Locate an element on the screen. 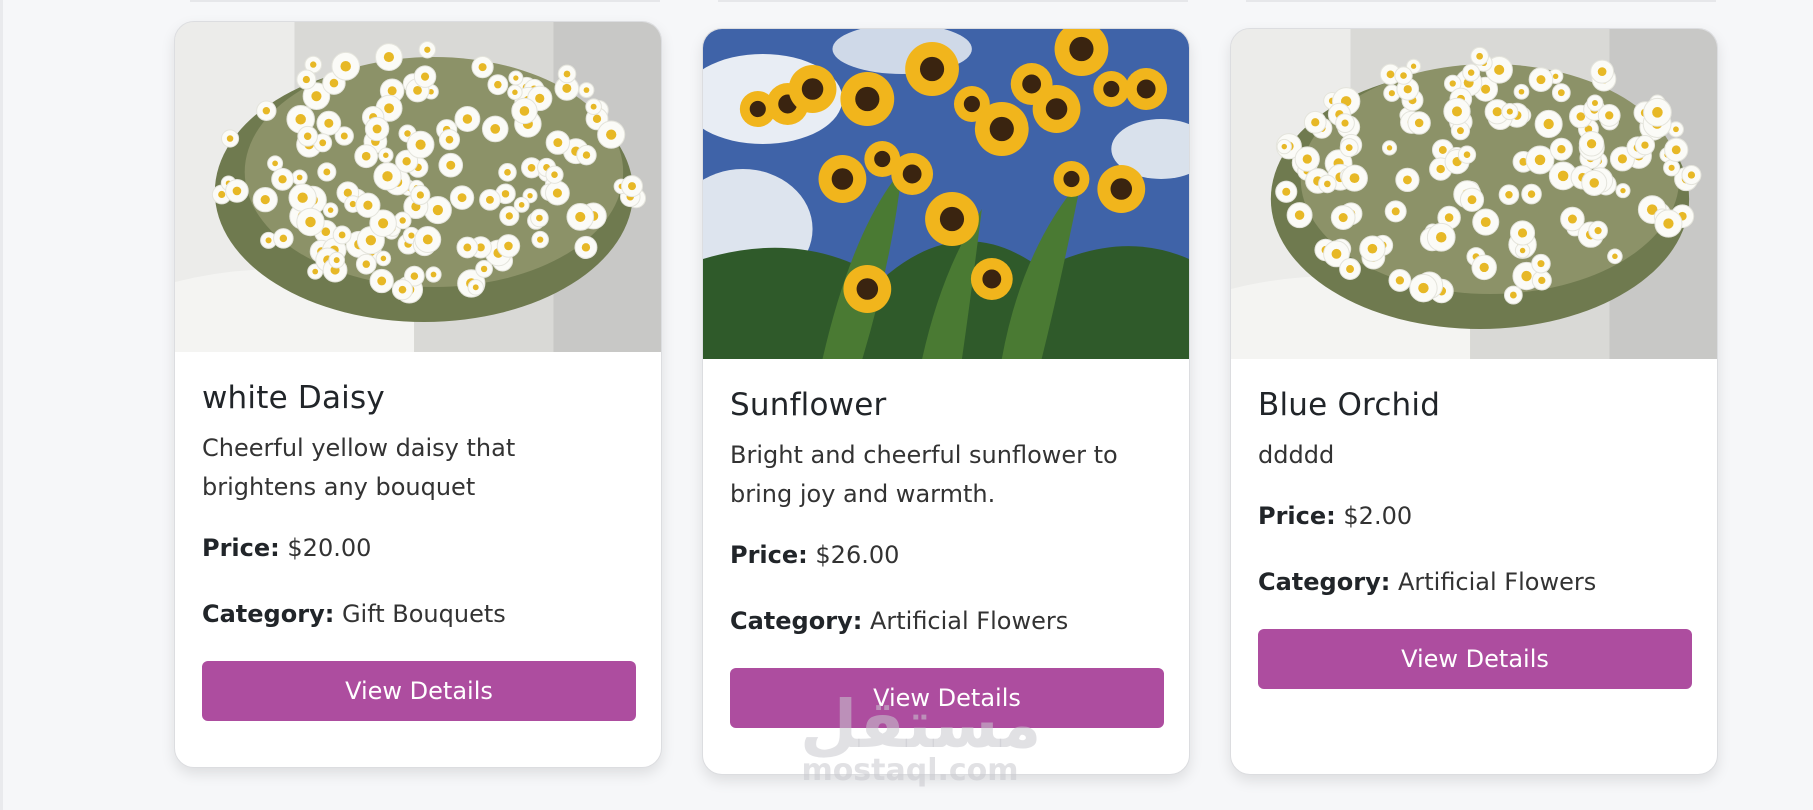 This screenshot has width=1813, height=810. sunflower-image is located at coordinates (946, 194).